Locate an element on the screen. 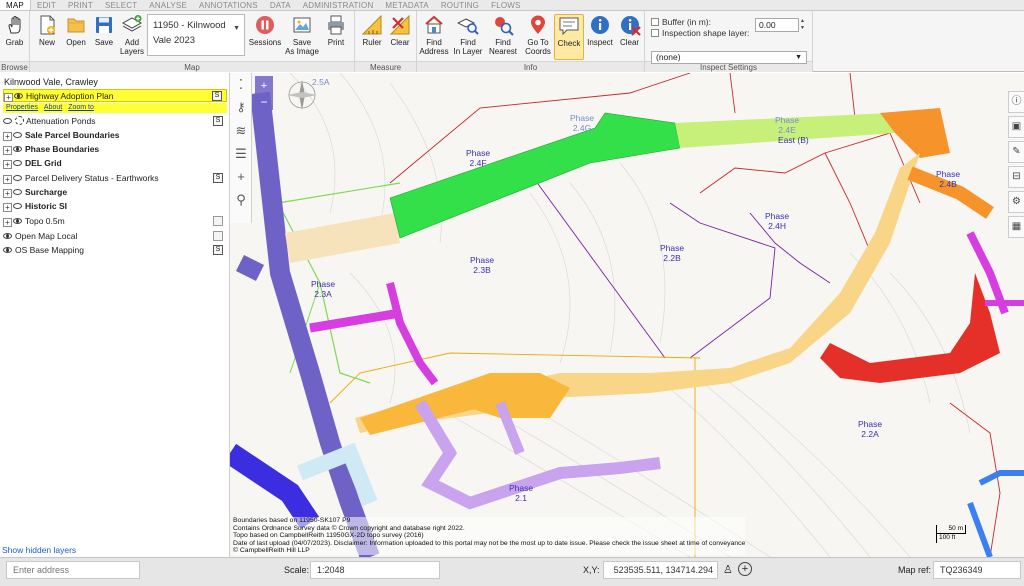  add-layers-button: Add Layers is located at coordinates (132, 37).